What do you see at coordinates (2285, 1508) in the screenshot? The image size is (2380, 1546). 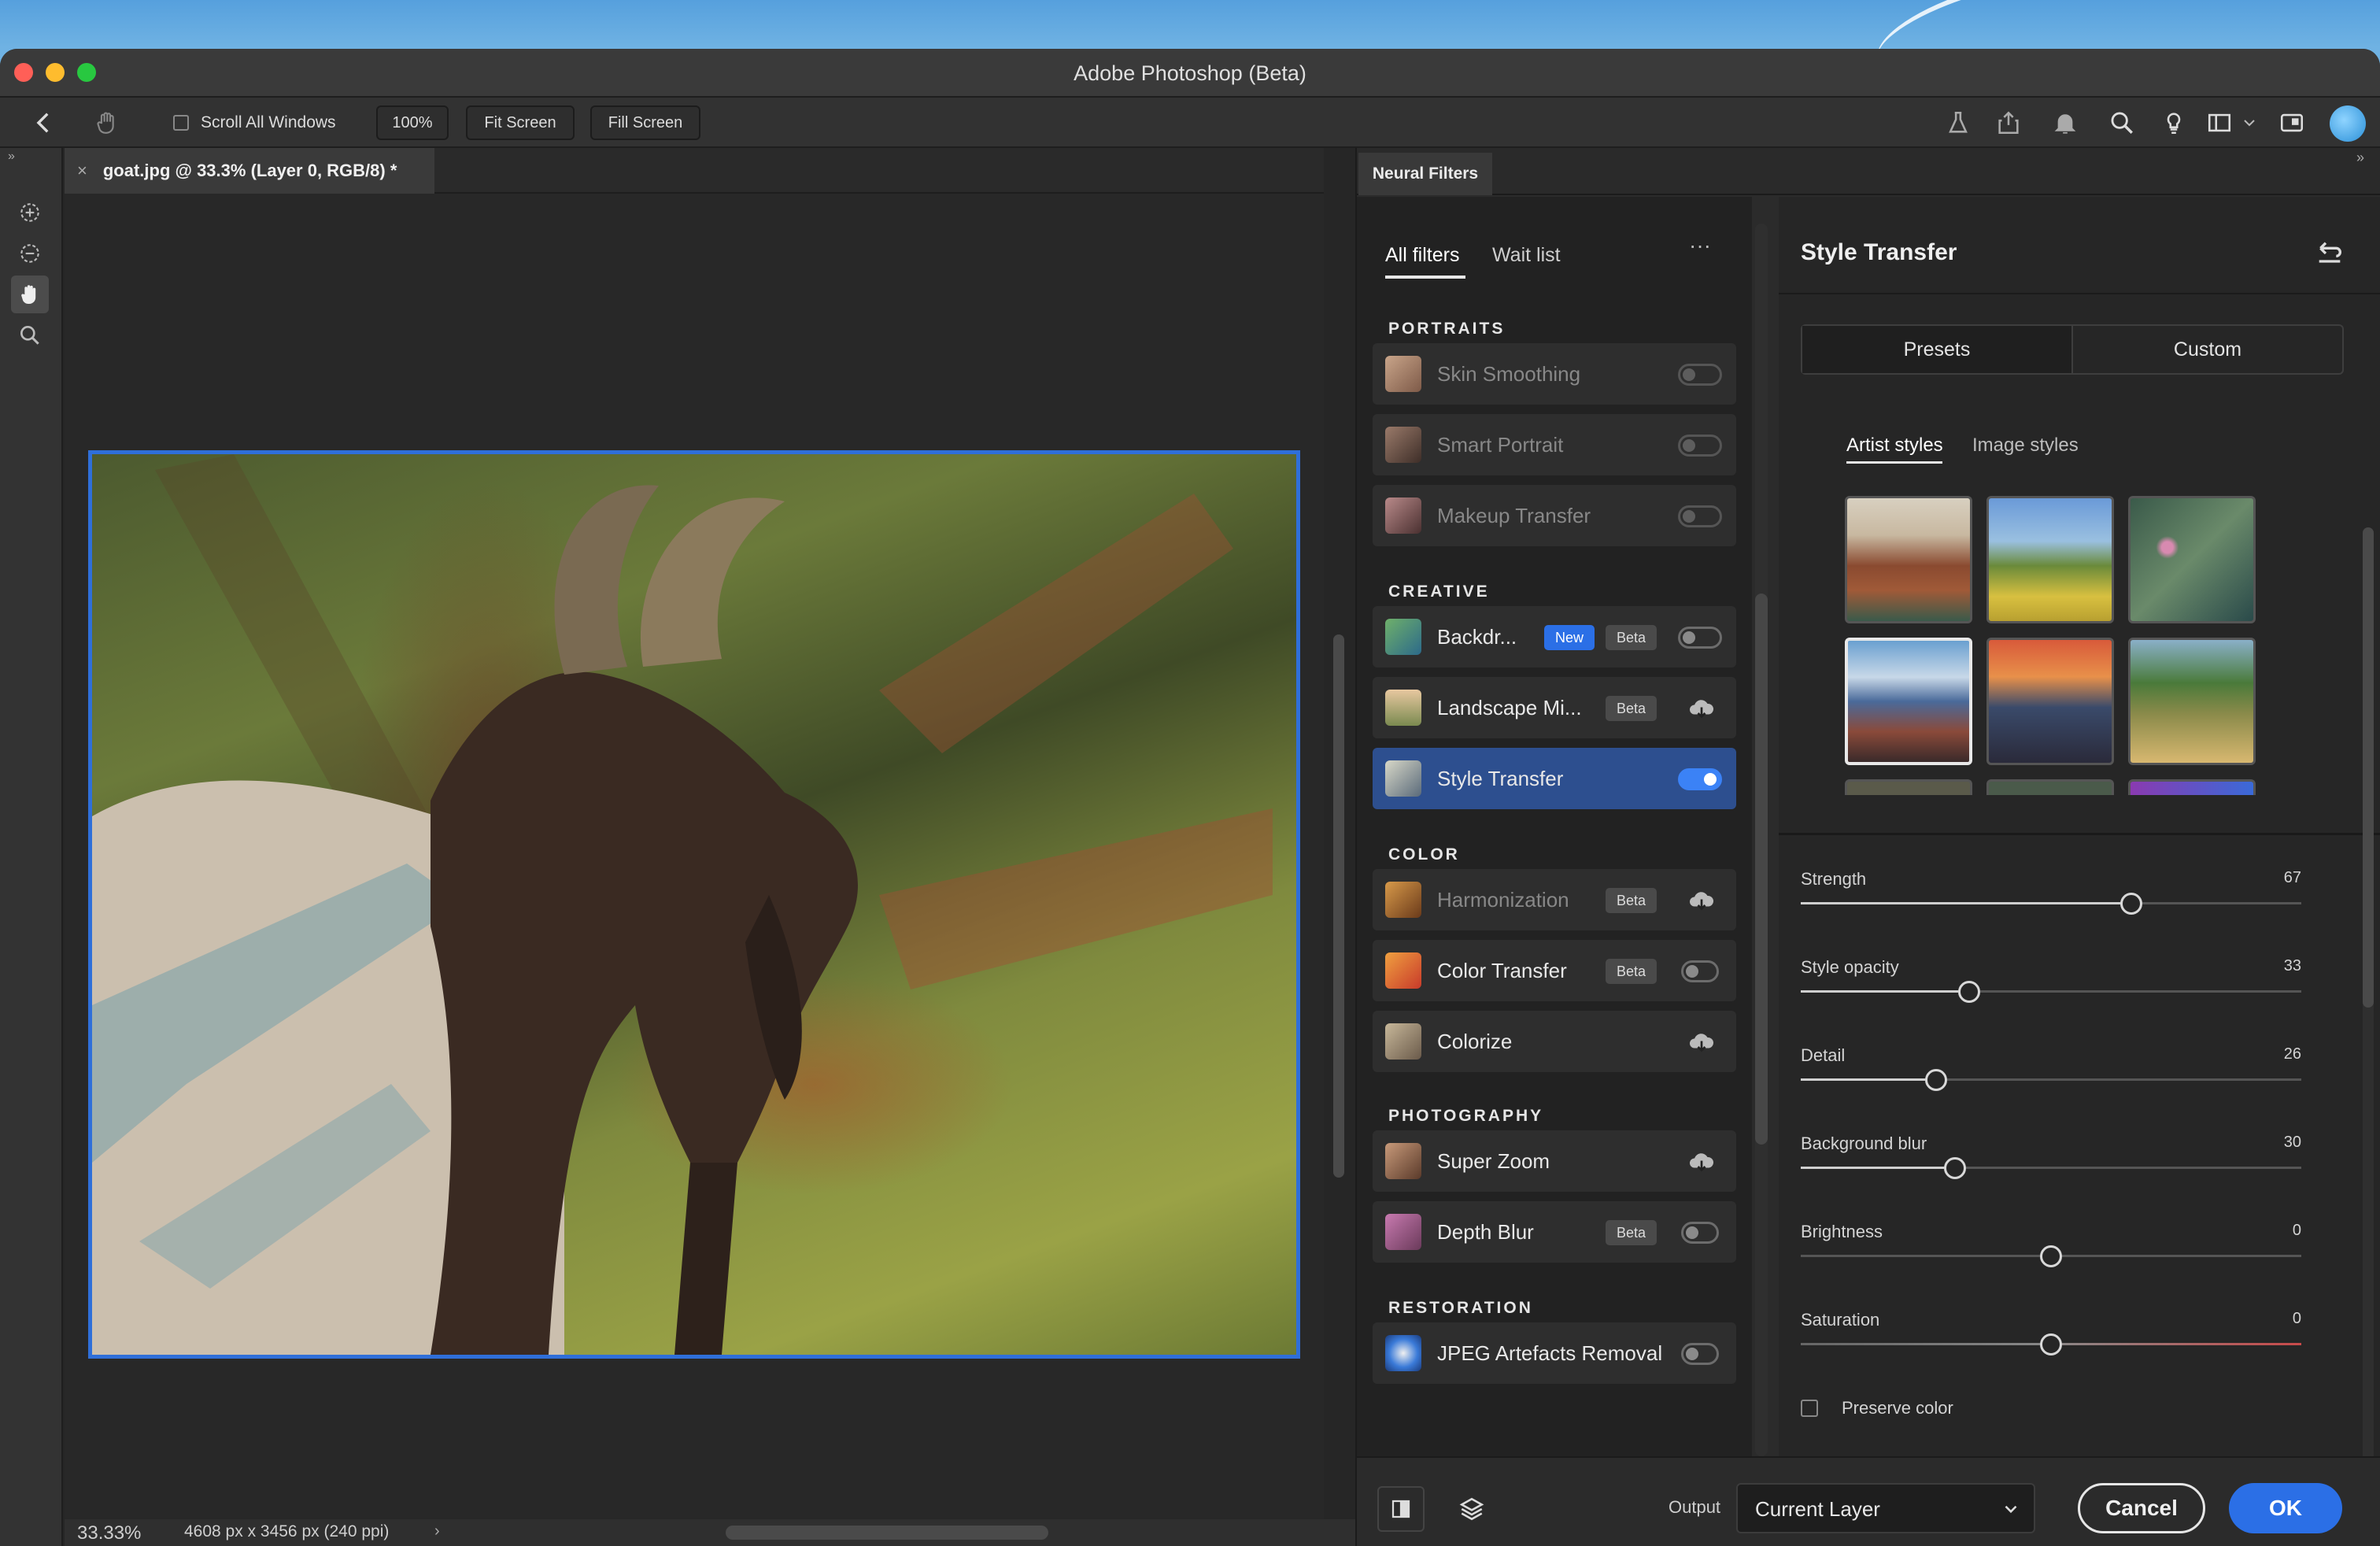 I see `ok-button: OK` at bounding box center [2285, 1508].